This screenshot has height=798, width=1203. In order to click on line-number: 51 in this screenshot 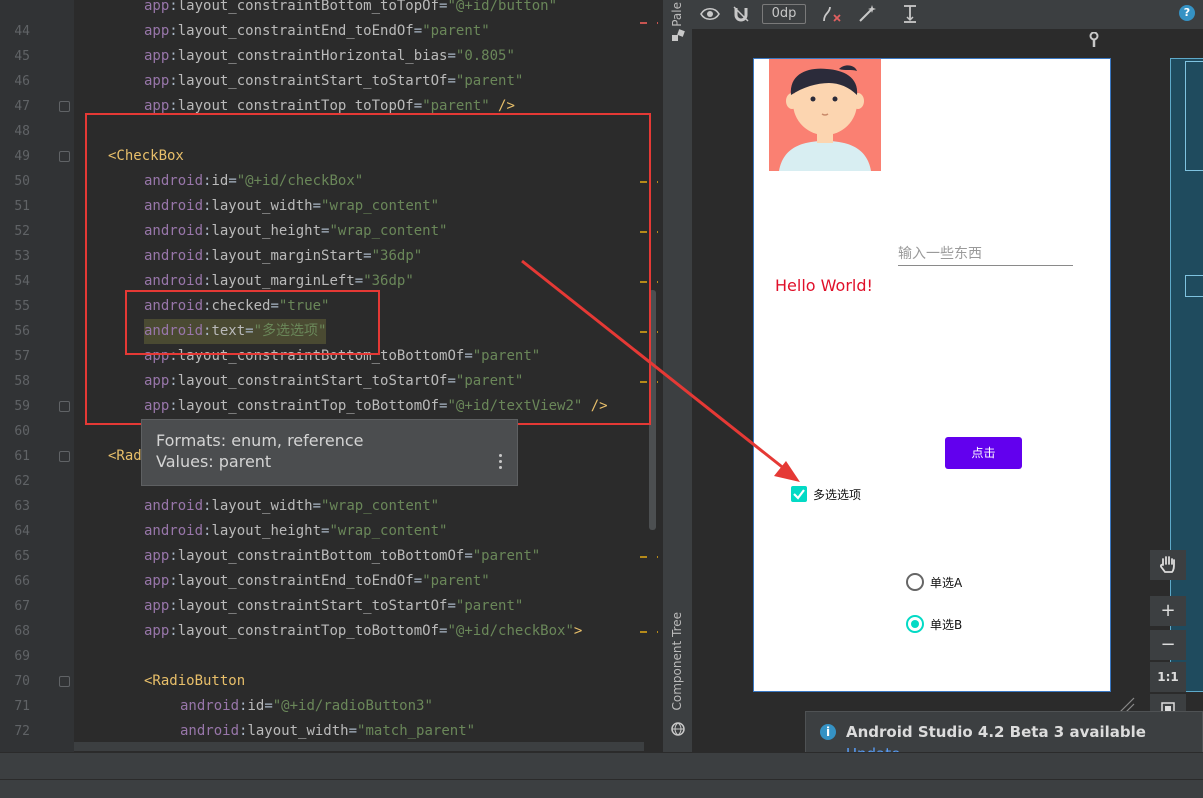, I will do `click(22, 206)`.